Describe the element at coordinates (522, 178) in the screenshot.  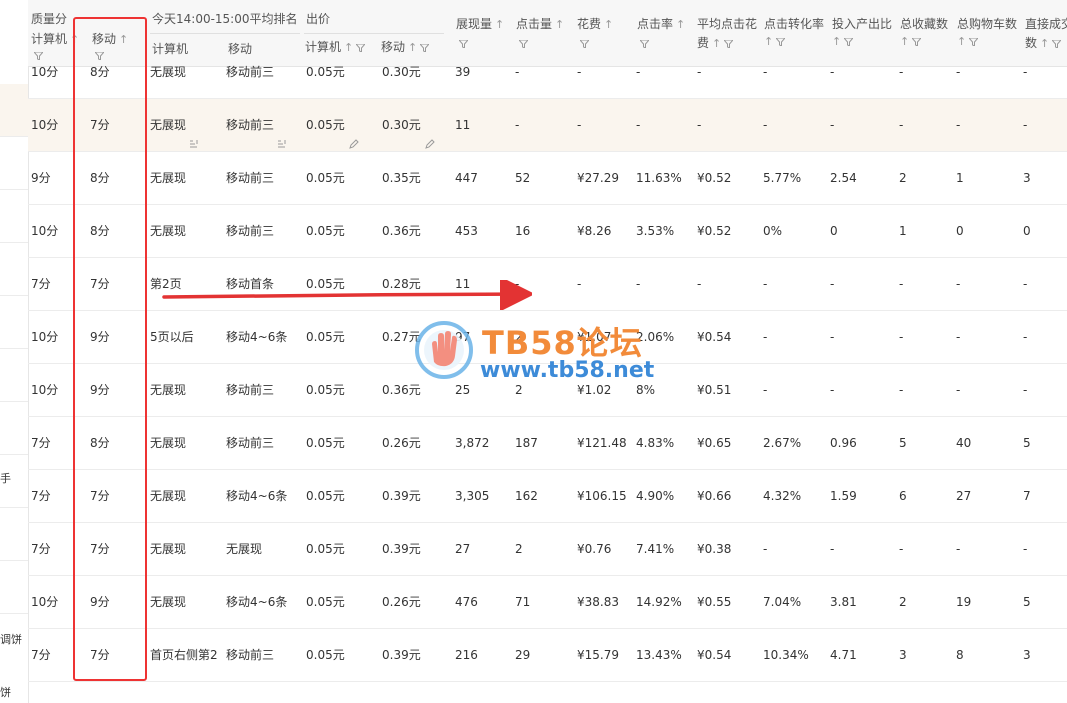
I see `cell-clicks: 52` at that location.